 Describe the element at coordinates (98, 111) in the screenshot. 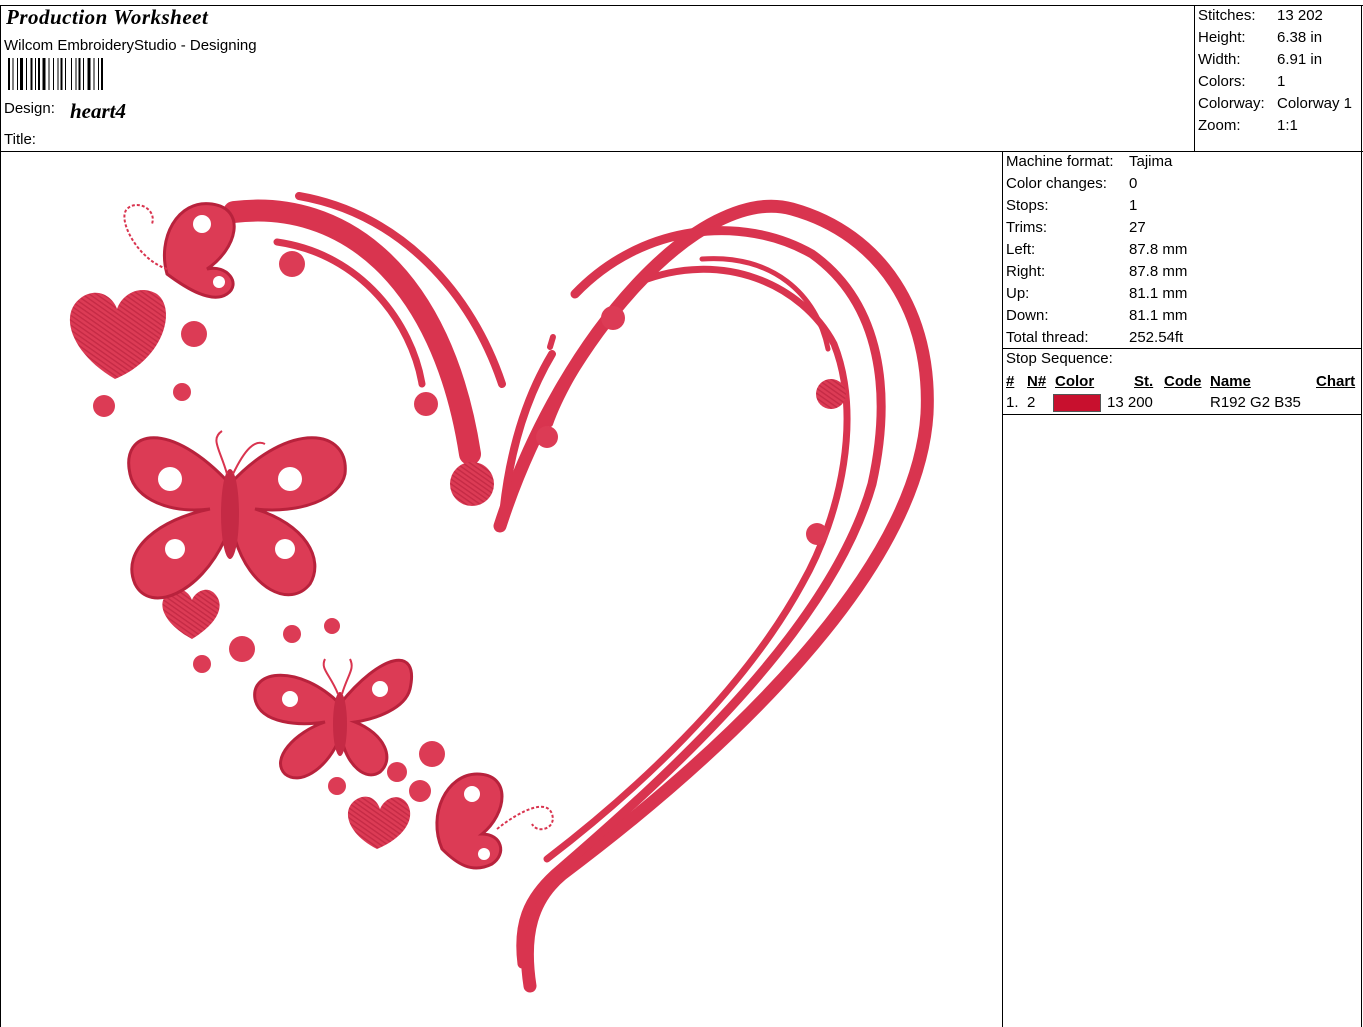

I see `design-name: heart4` at that location.